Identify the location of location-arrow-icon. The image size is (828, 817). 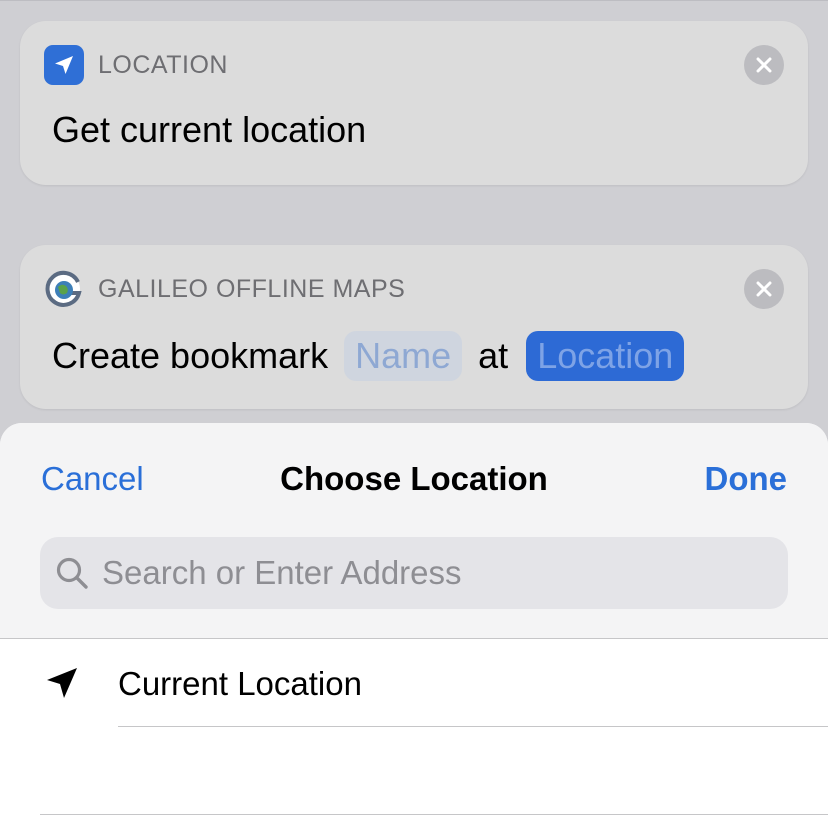
(62, 683).